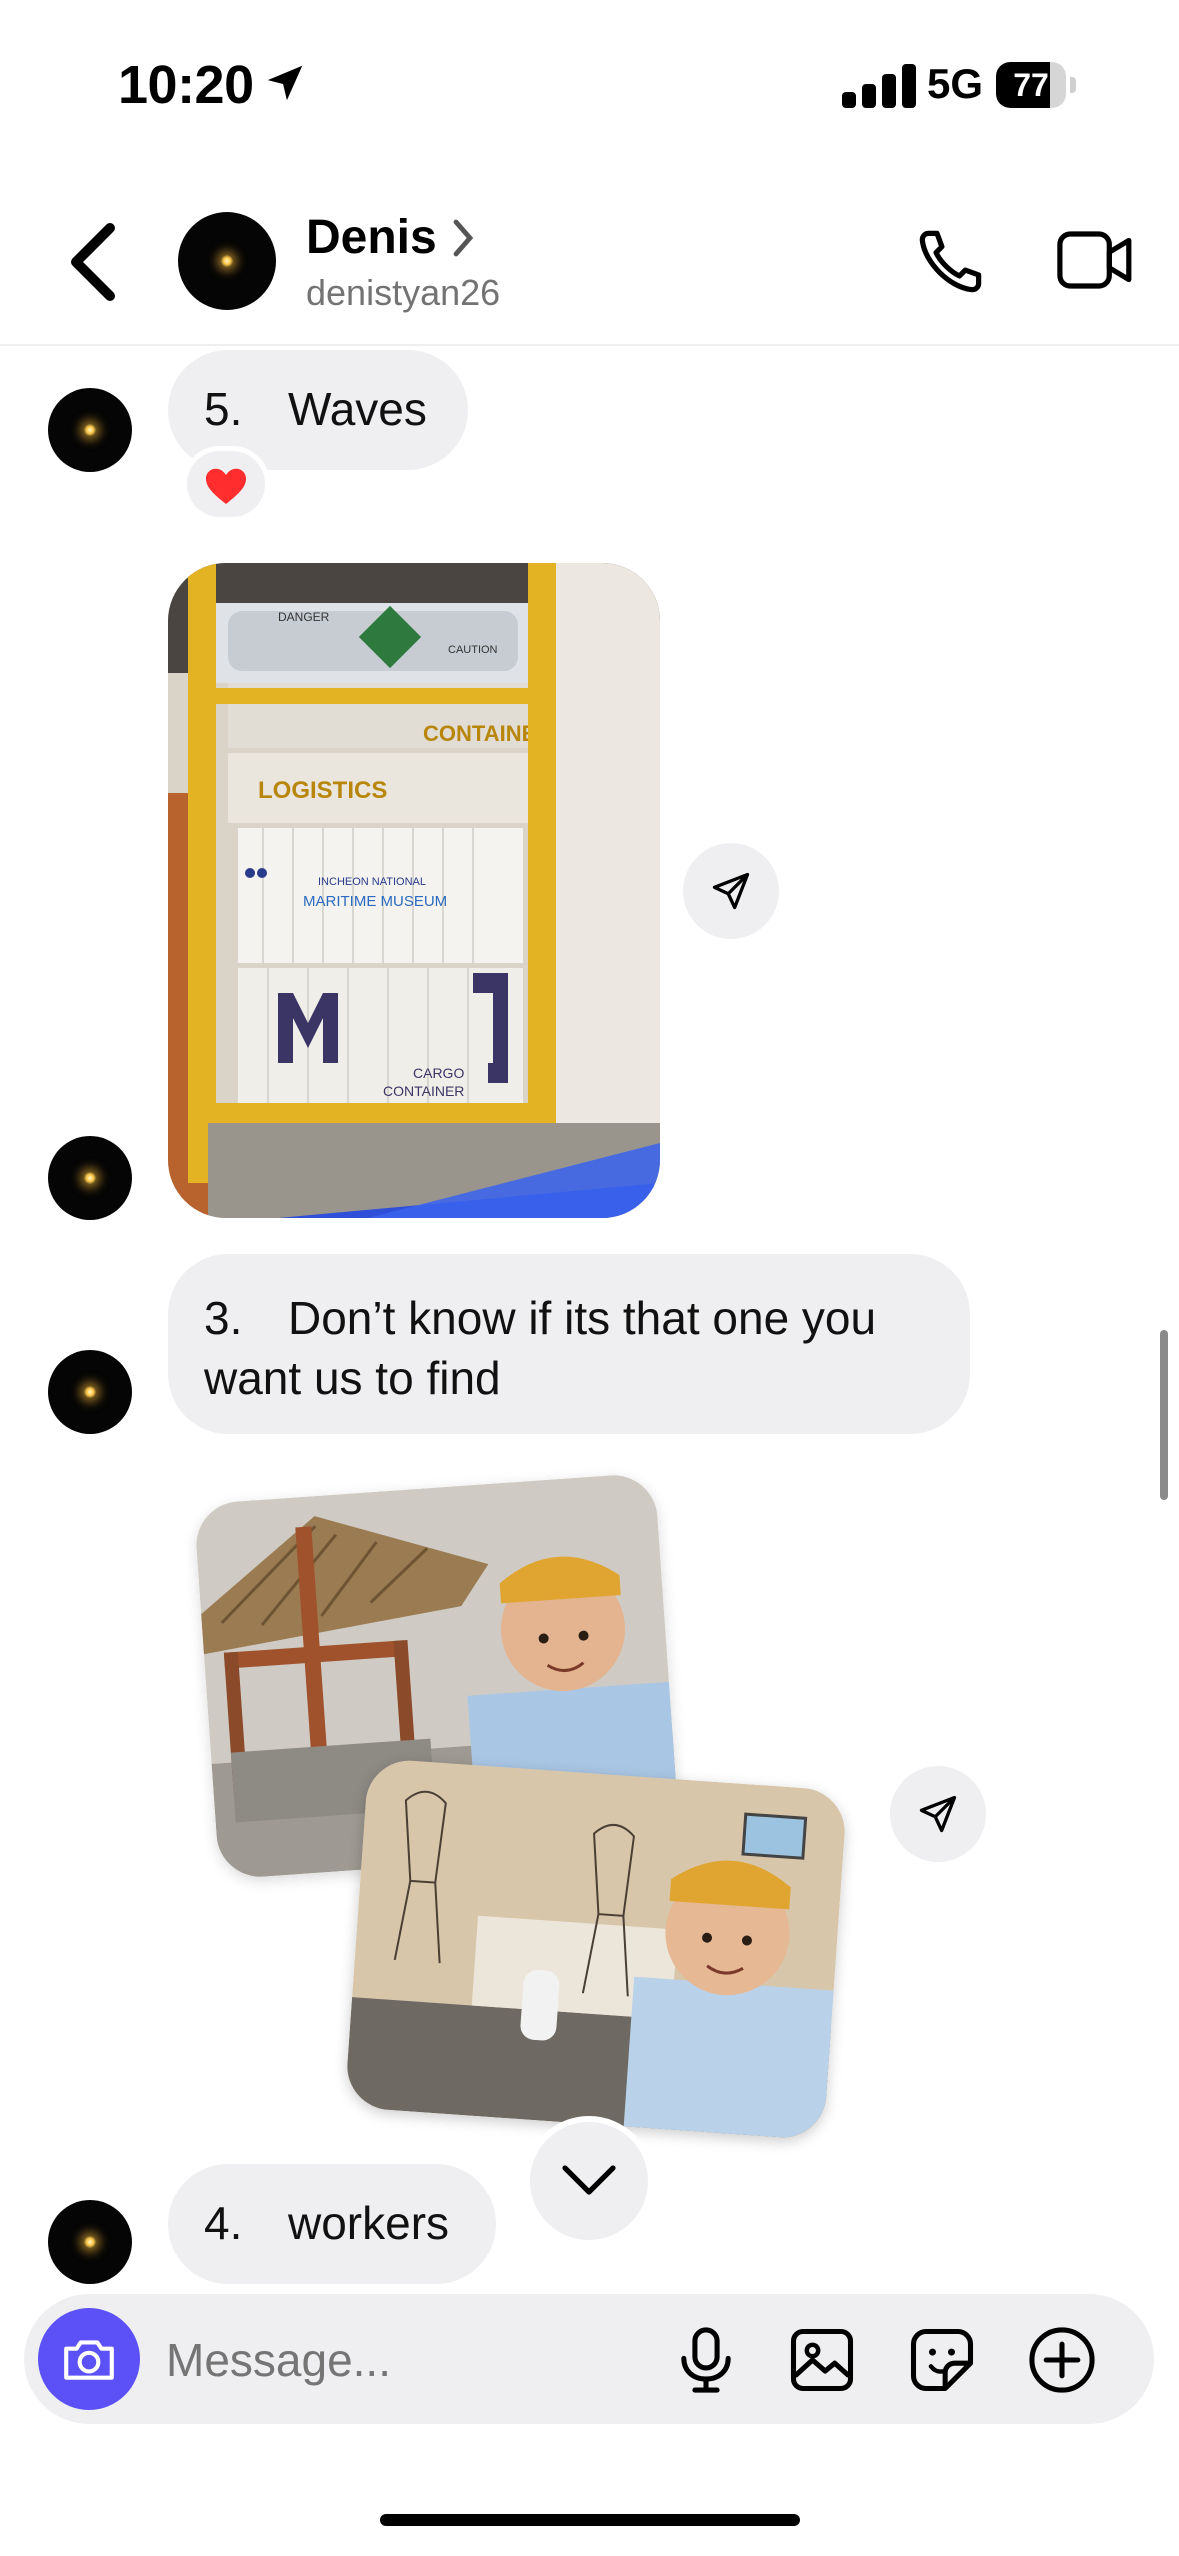  What do you see at coordinates (375, 901) in the screenshot?
I see `museum-line2: MARITIME MUSEUM` at bounding box center [375, 901].